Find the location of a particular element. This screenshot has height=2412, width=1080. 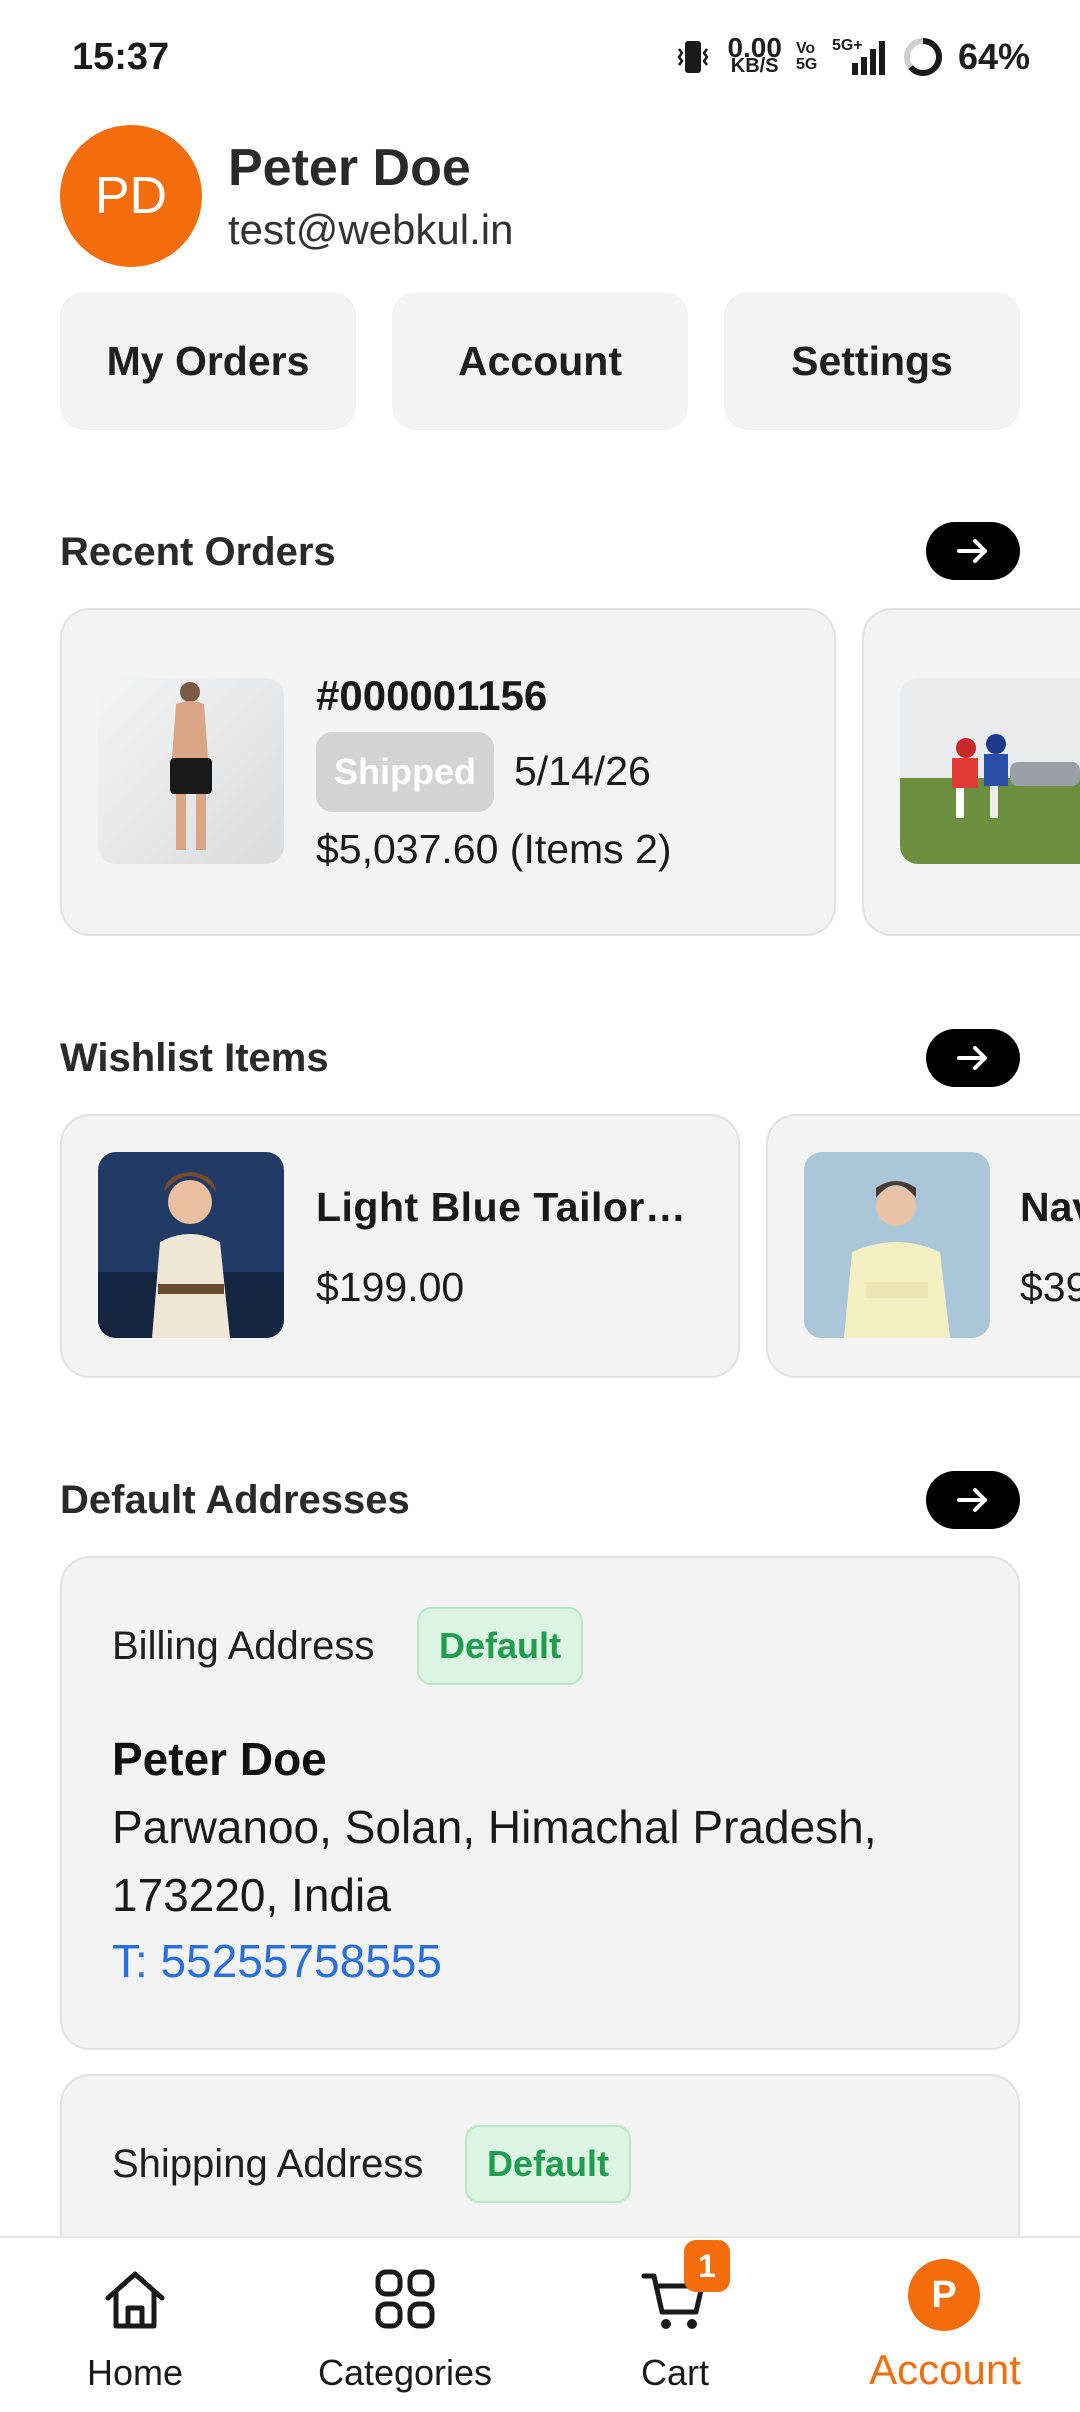

nav-account-label: Account is located at coordinates (945, 2369).